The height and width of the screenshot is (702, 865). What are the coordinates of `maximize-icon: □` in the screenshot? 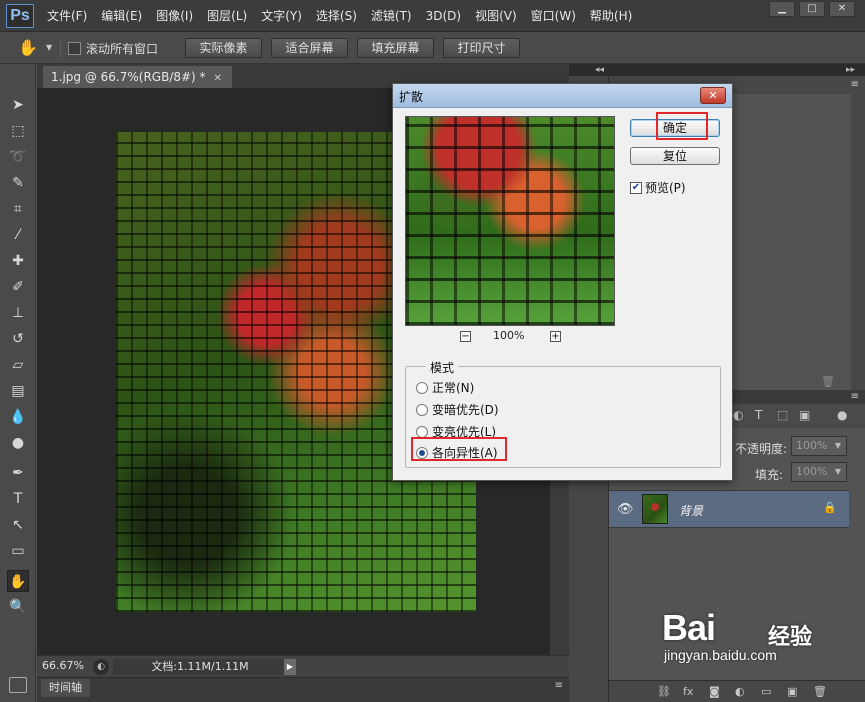 It's located at (812, 9).